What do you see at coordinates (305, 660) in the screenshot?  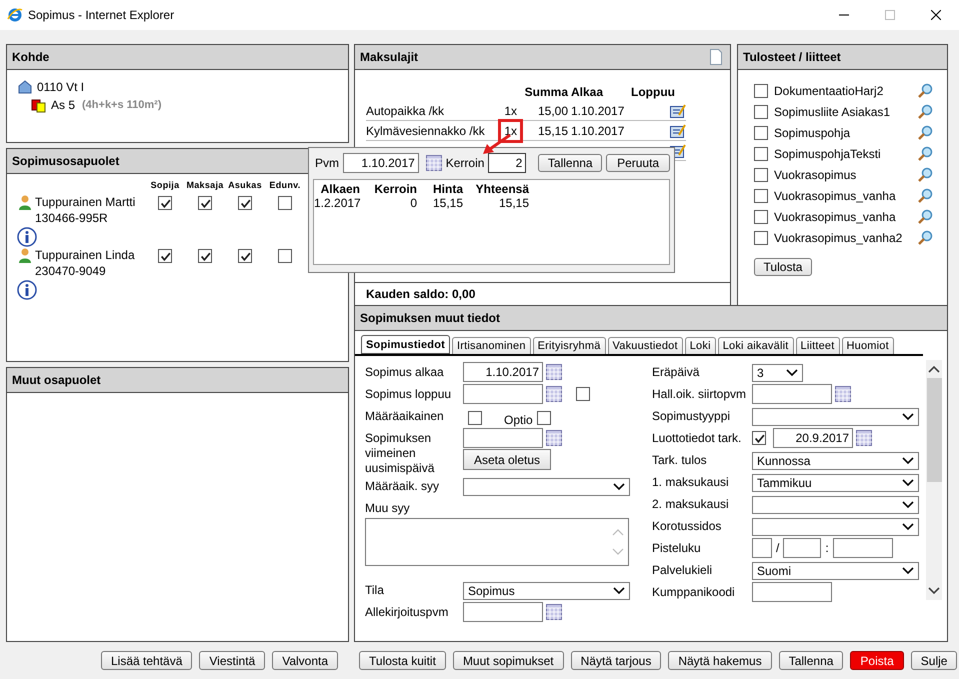 I see `footer-button: Valvonta` at bounding box center [305, 660].